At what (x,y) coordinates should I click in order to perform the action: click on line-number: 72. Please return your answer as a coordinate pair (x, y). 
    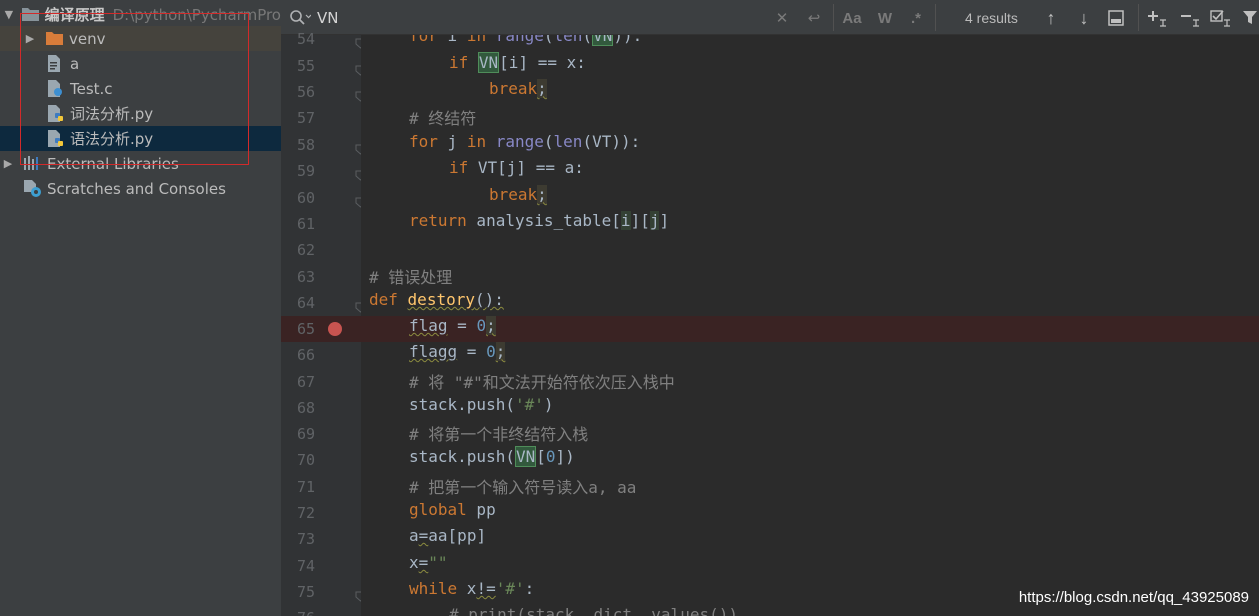
    Looking at the image, I should click on (298, 513).